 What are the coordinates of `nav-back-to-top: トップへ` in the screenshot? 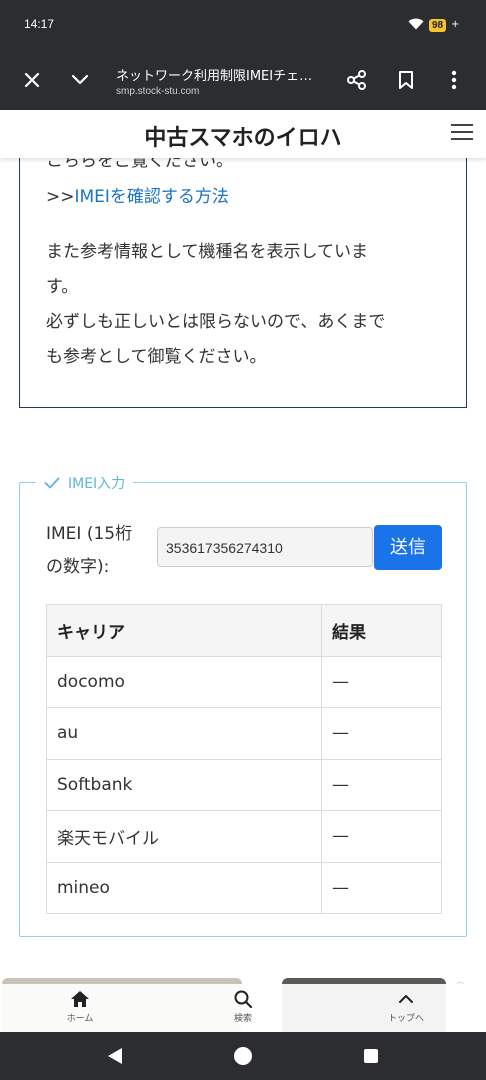 It's located at (406, 1006).